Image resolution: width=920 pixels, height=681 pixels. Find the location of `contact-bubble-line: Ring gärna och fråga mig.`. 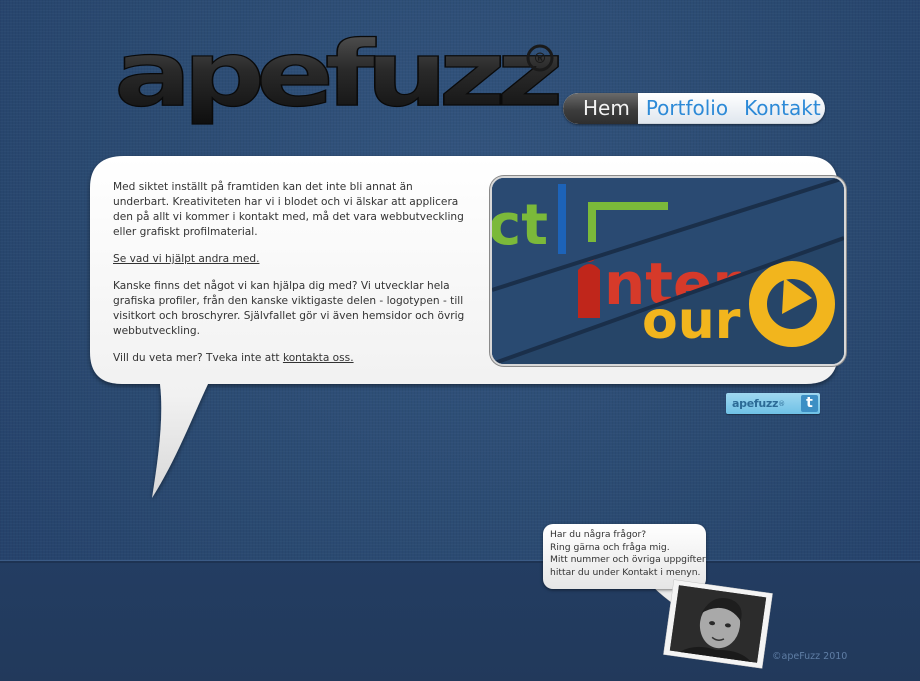

contact-bubble-line: Ring gärna och fråga mig. is located at coordinates (610, 547).